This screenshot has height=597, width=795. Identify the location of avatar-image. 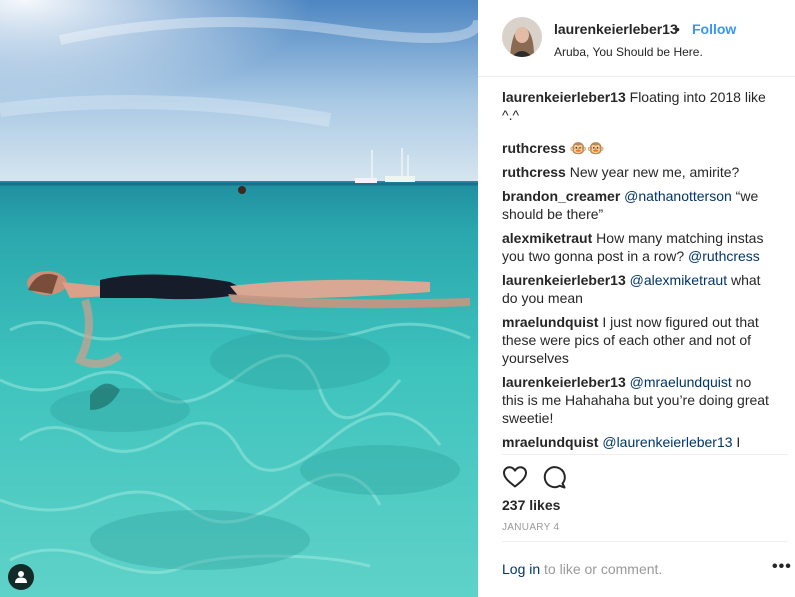
(522, 37).